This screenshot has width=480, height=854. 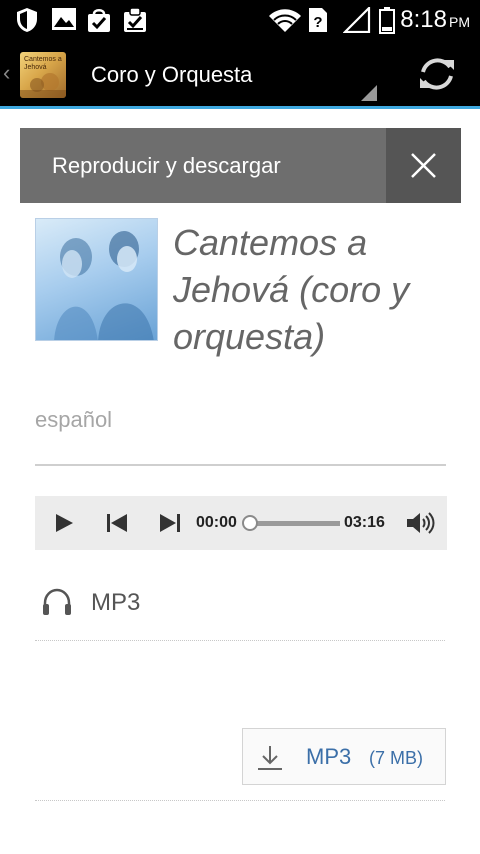 What do you see at coordinates (364, 522) in the screenshot?
I see `duration: 03:16` at bounding box center [364, 522].